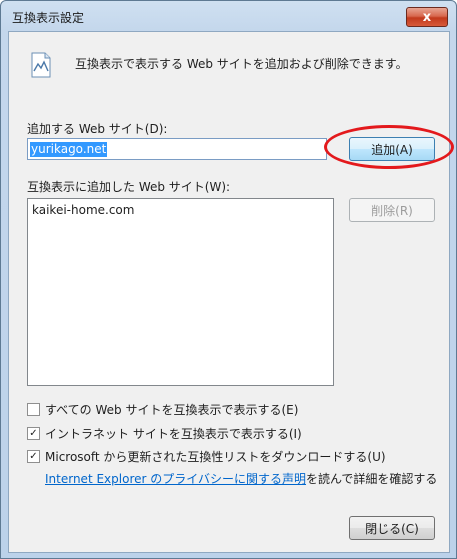 Image resolution: width=457 pixels, height=559 pixels. I want to click on window-title: 互換表示設定, so click(48, 18).